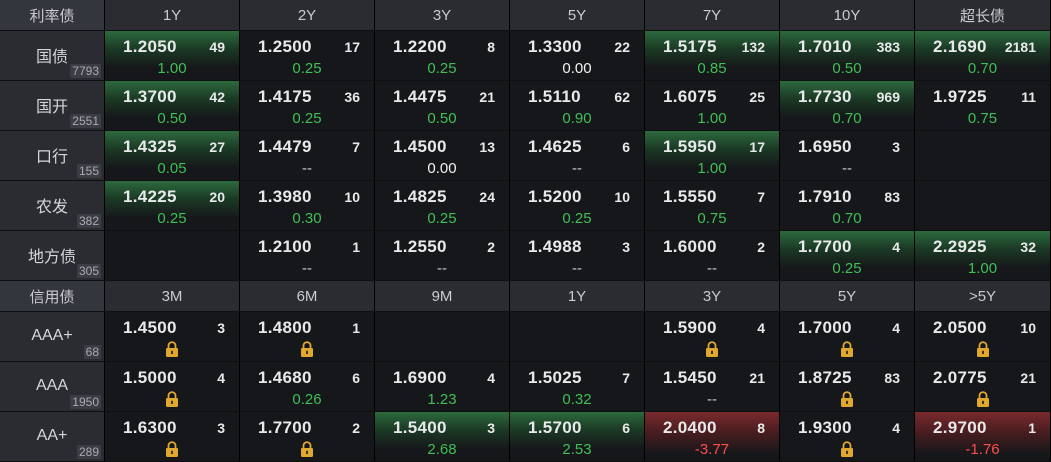  I want to click on quote-cell: 1.7700 2, so click(307, 436).